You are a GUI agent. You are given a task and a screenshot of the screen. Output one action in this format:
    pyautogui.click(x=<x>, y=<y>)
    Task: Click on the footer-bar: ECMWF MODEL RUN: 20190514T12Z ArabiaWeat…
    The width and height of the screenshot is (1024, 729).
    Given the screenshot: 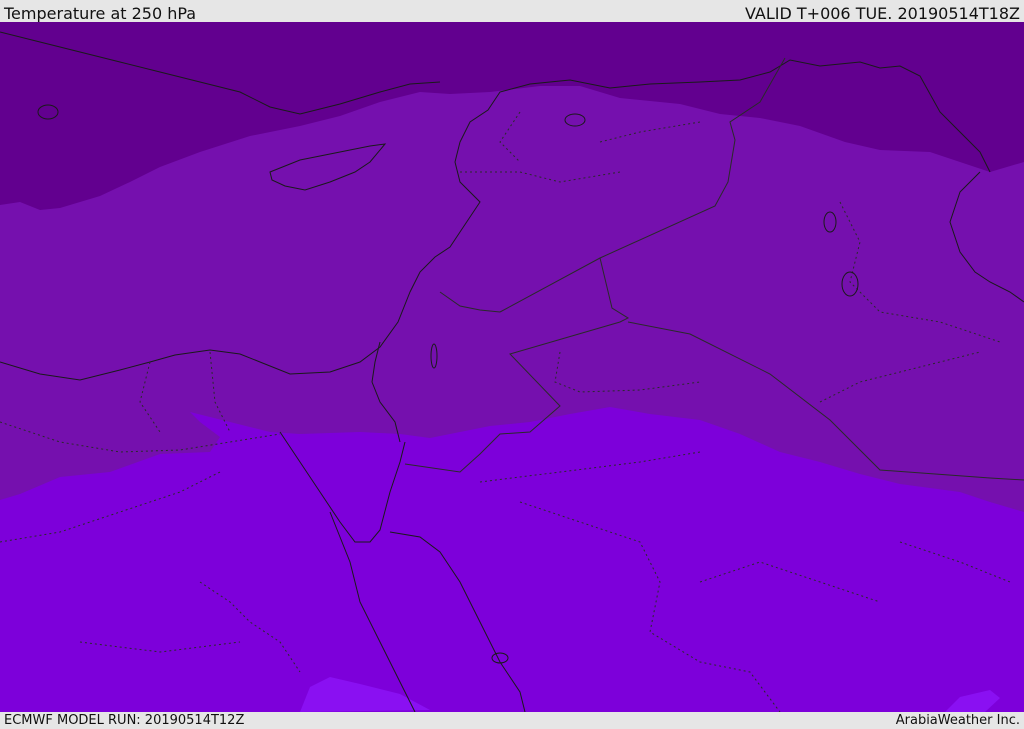 What is the action you would take?
    pyautogui.click(x=512, y=720)
    